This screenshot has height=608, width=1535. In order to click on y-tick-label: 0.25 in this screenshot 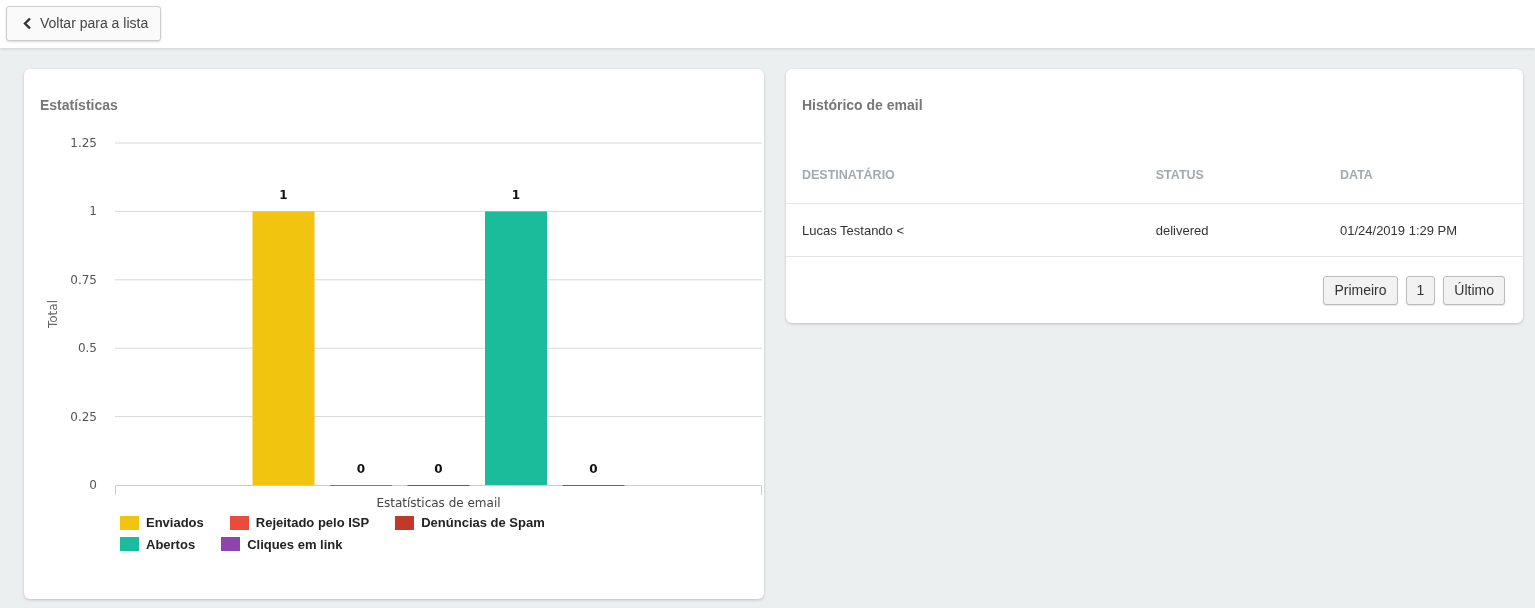, I will do `click(83, 416)`.